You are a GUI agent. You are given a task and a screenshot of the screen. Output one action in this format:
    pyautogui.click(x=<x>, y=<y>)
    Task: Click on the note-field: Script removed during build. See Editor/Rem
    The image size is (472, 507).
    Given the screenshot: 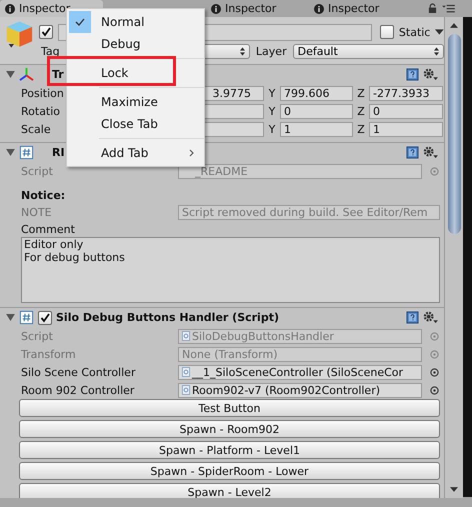 What is the action you would take?
    pyautogui.click(x=309, y=212)
    